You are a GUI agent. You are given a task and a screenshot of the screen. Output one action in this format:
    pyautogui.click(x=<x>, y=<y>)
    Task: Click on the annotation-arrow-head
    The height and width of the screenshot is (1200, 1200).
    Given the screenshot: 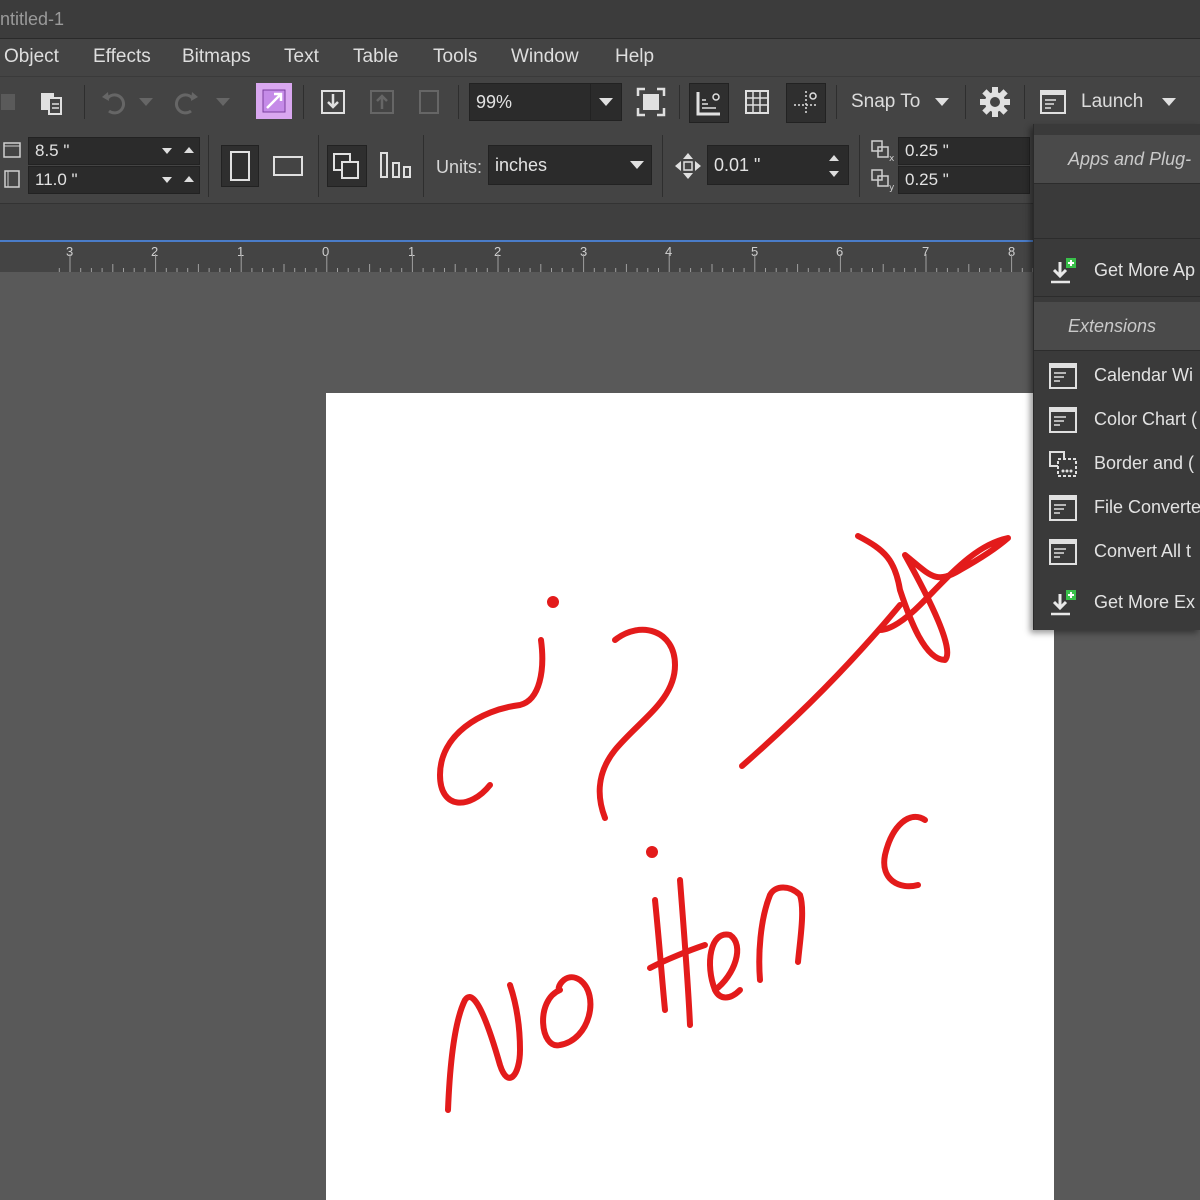 What is the action you would take?
    pyautogui.click(x=933, y=598)
    